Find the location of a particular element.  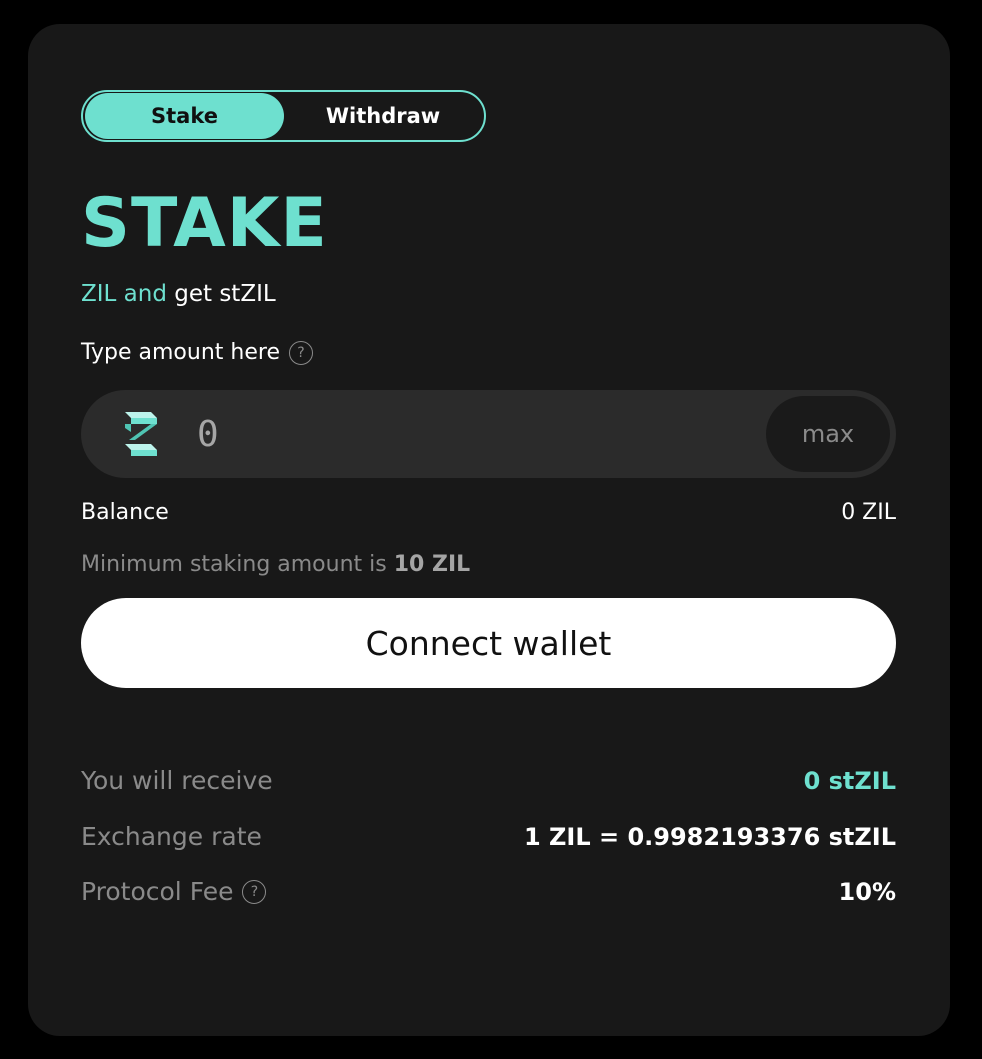

tab-withdraw: Withdraw is located at coordinates (383, 116).